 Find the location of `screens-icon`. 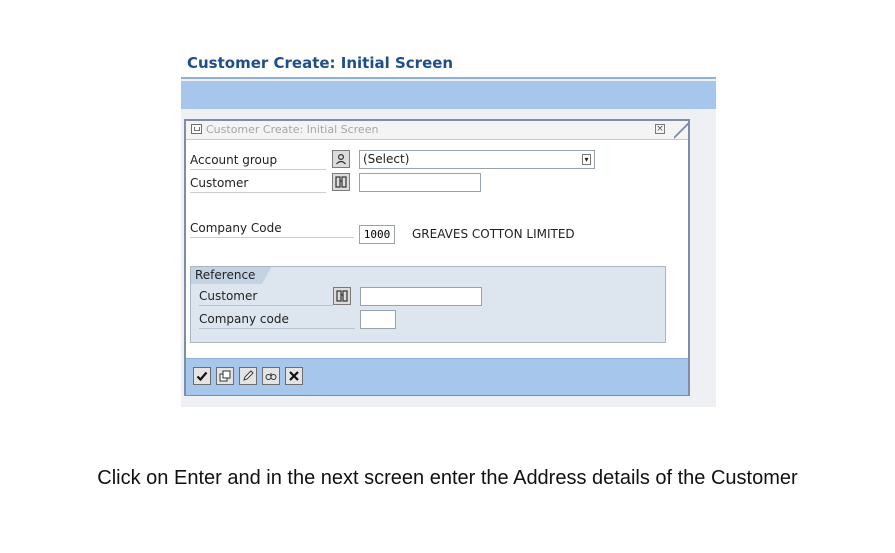

screens-icon is located at coordinates (225, 376).